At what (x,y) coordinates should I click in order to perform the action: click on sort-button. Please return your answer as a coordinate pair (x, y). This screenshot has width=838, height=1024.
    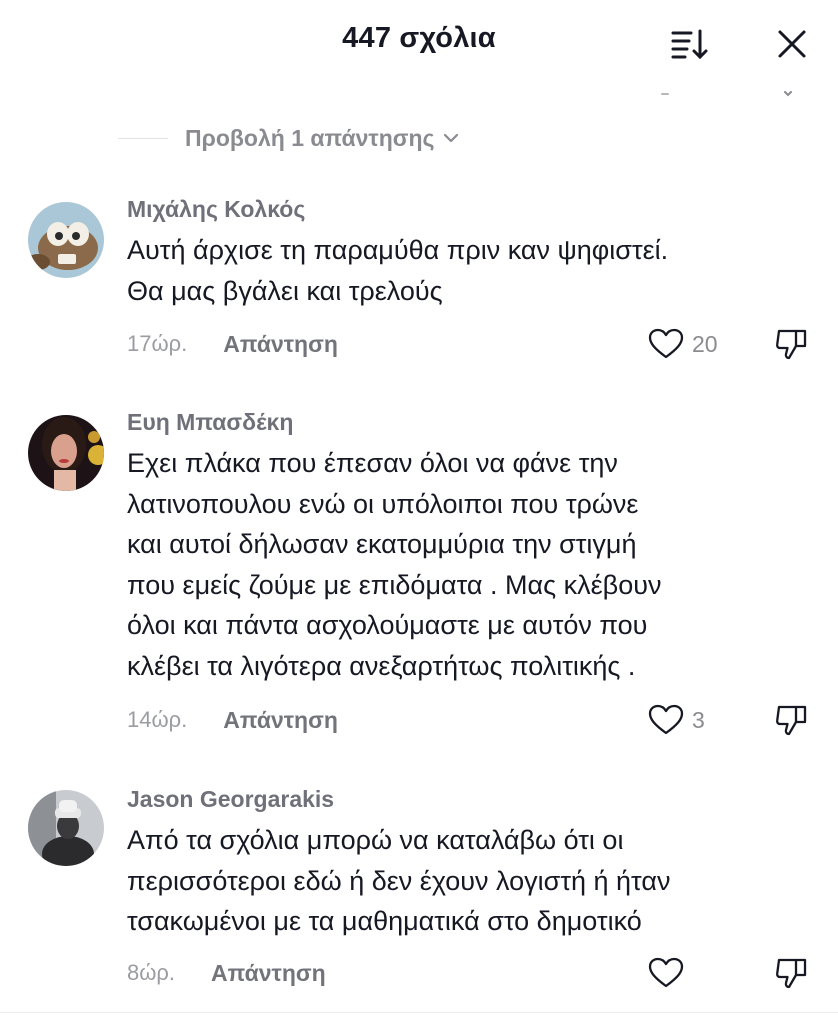
    Looking at the image, I should click on (690, 44).